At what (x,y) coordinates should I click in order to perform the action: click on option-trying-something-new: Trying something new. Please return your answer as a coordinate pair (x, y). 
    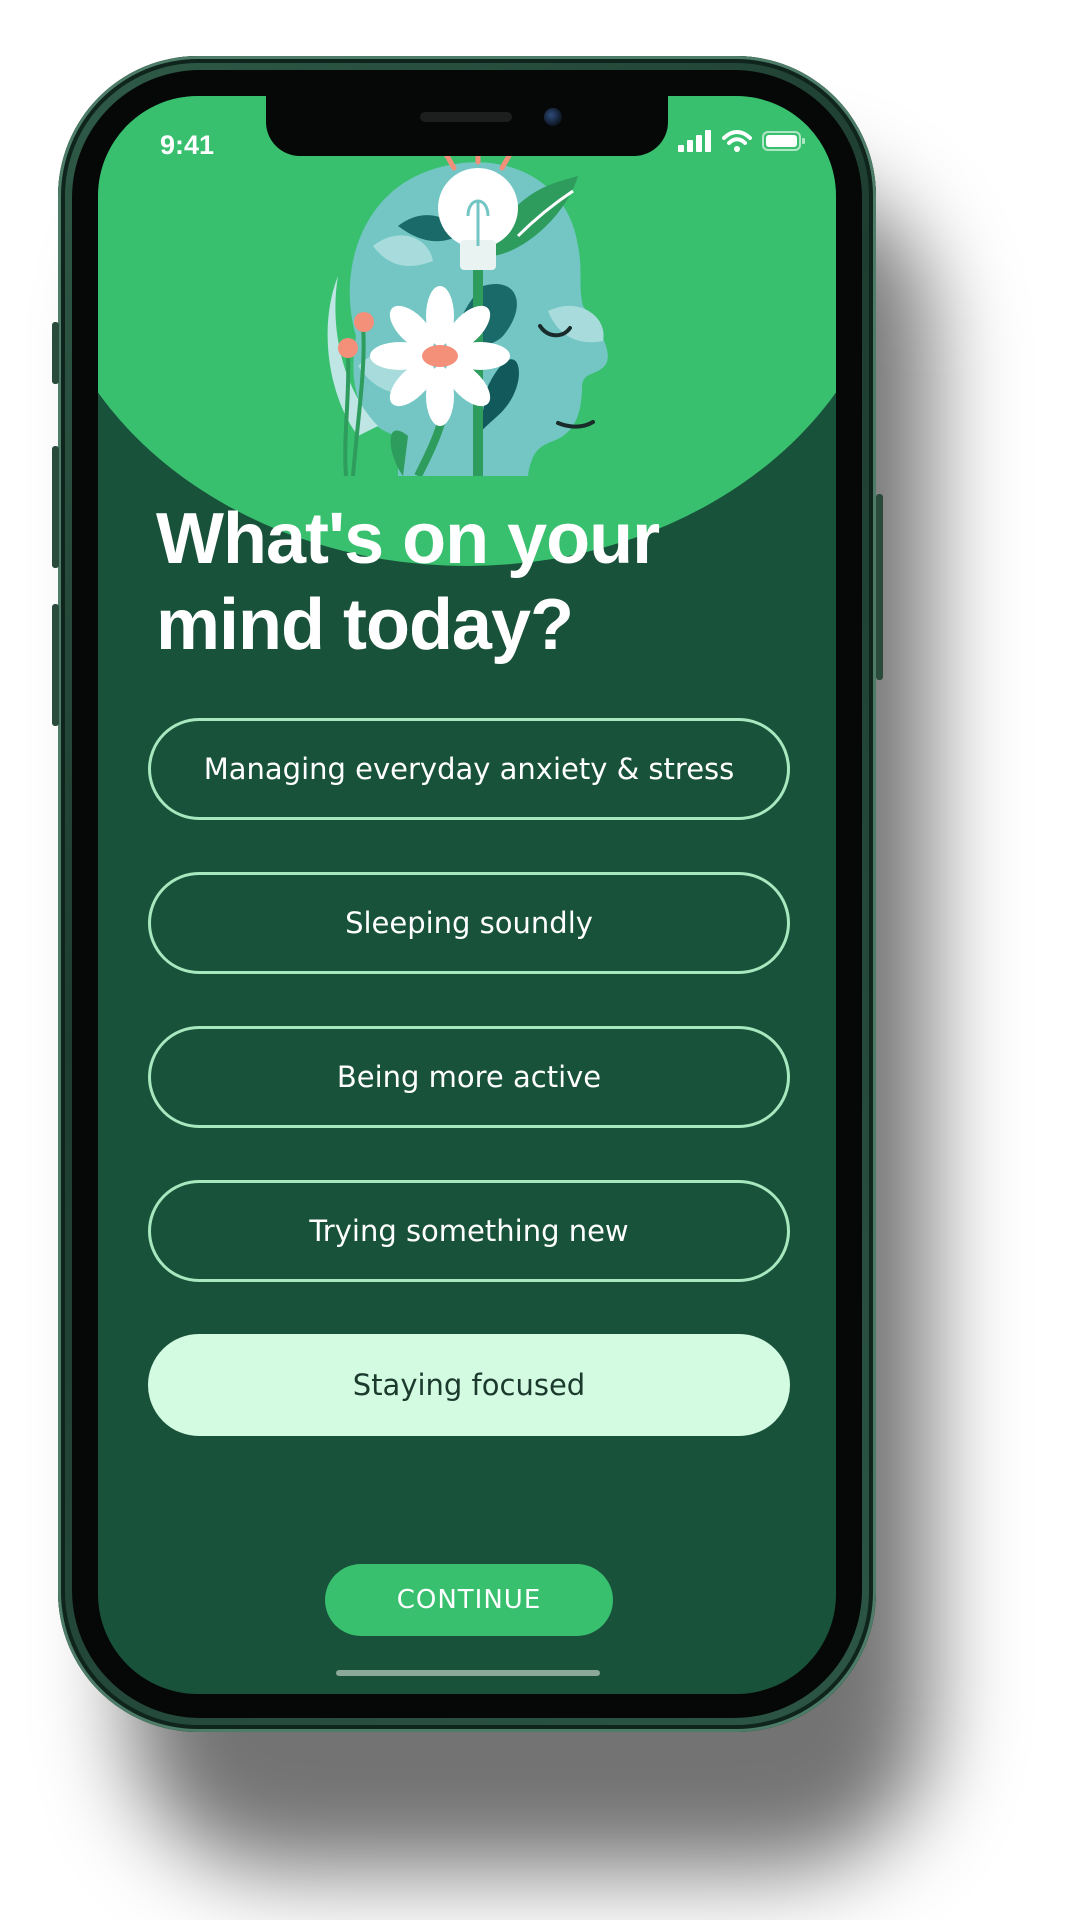
    Looking at the image, I should click on (469, 1231).